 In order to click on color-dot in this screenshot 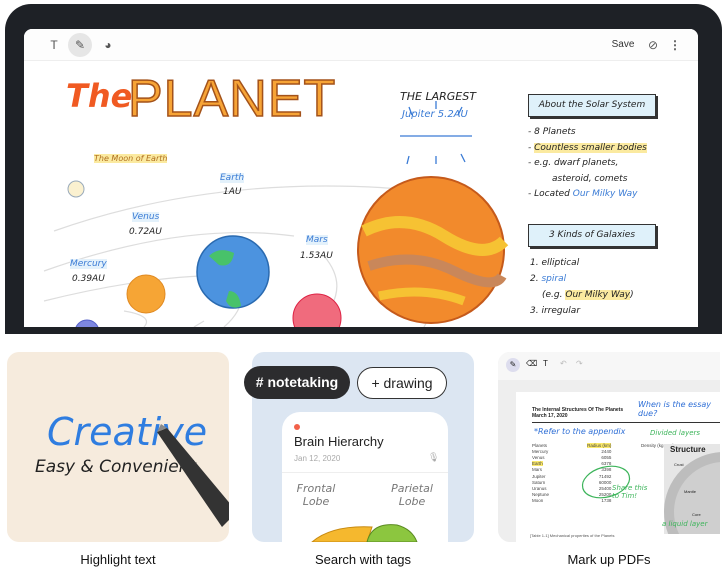, I will do `click(297, 427)`.